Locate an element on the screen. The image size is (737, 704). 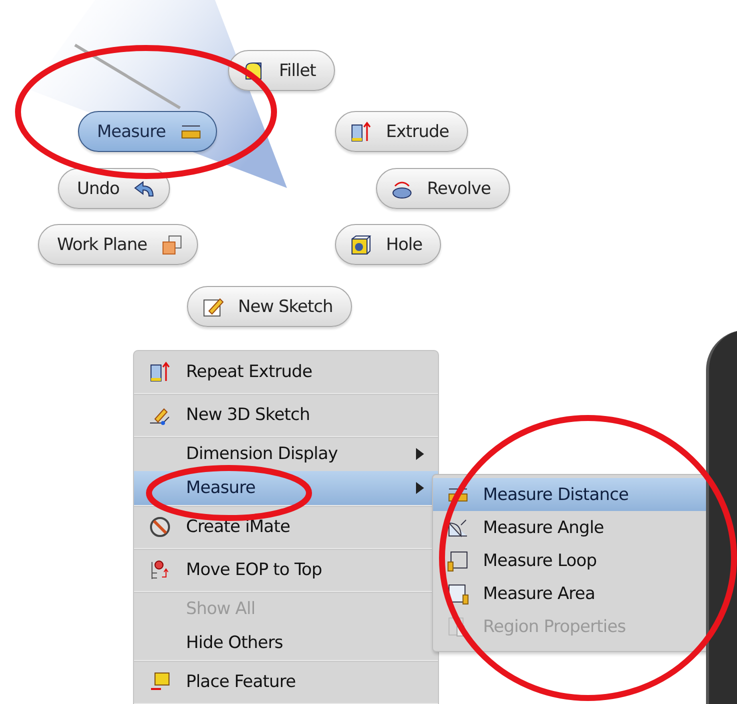
menu-item: Place Feature is located at coordinates (286, 682).